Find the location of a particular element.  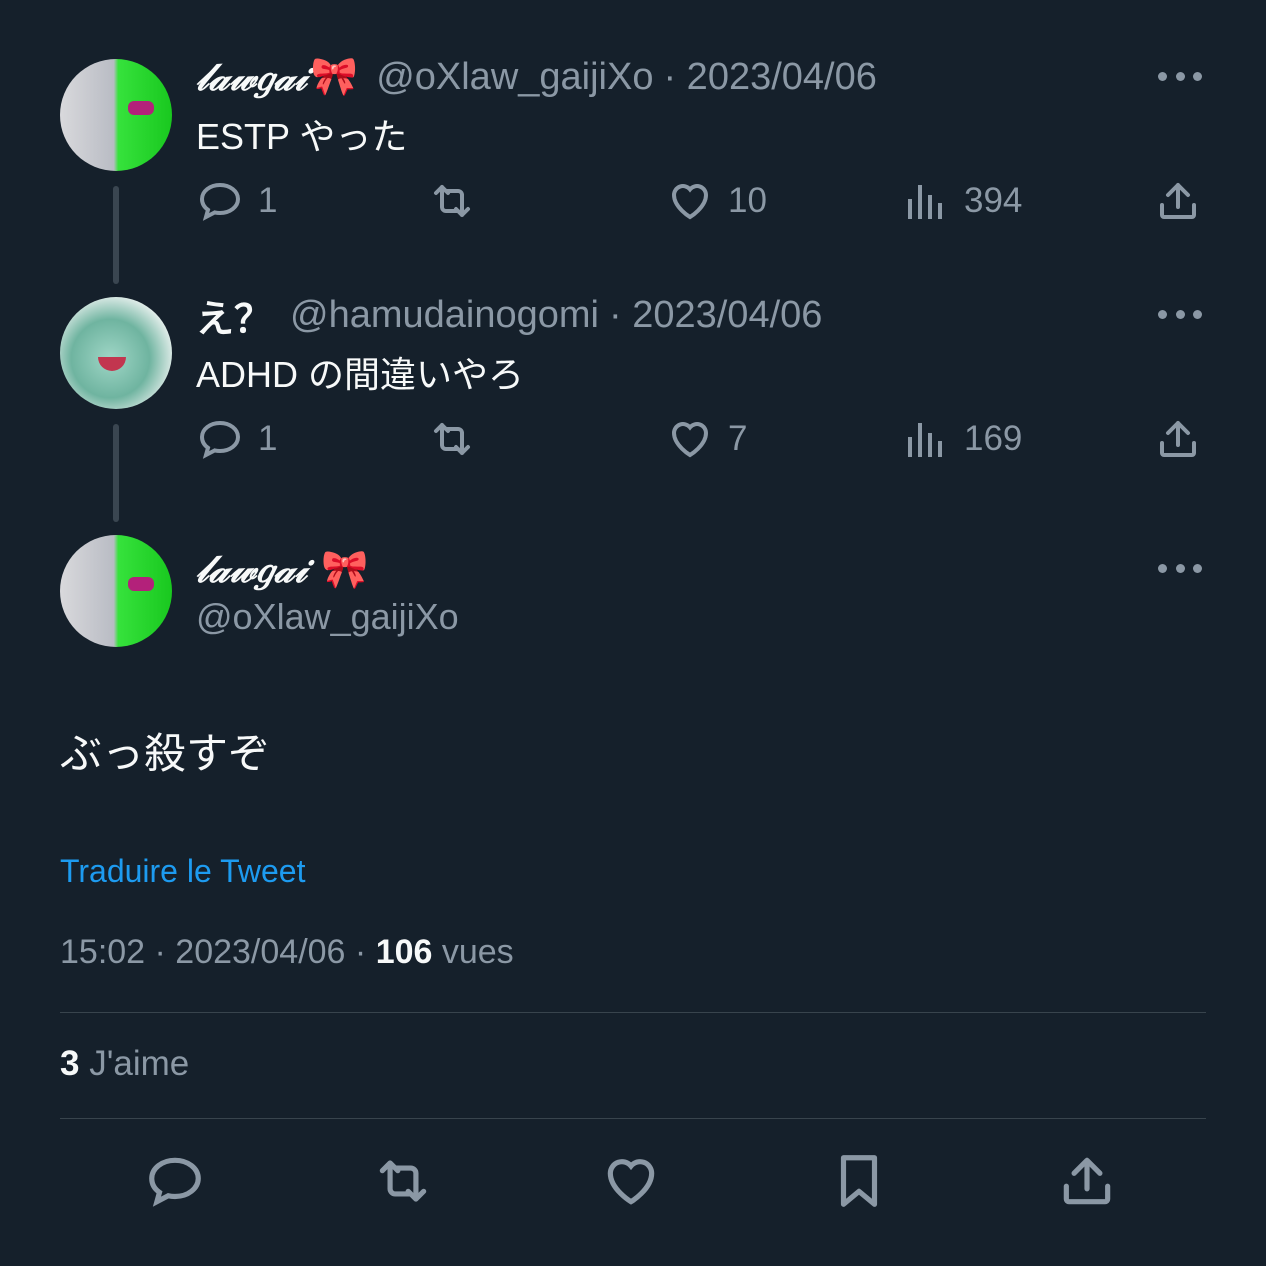

tweet-meta: 15:02 · 2023/04/06 · 106 vues is located at coordinates (287, 952).